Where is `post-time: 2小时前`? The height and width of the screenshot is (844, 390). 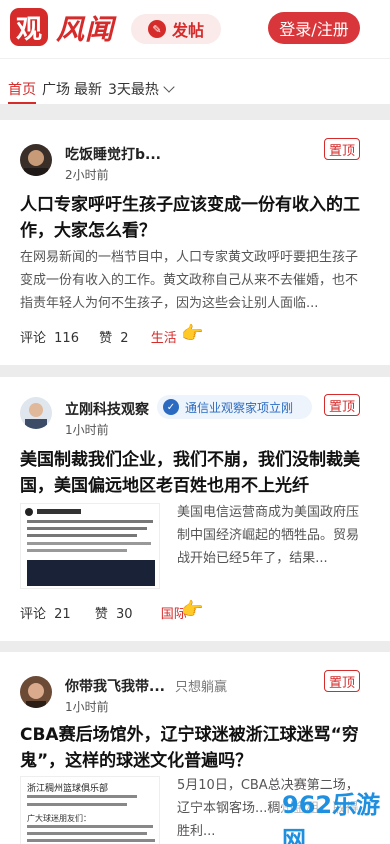 post-time: 2小时前 is located at coordinates (87, 175).